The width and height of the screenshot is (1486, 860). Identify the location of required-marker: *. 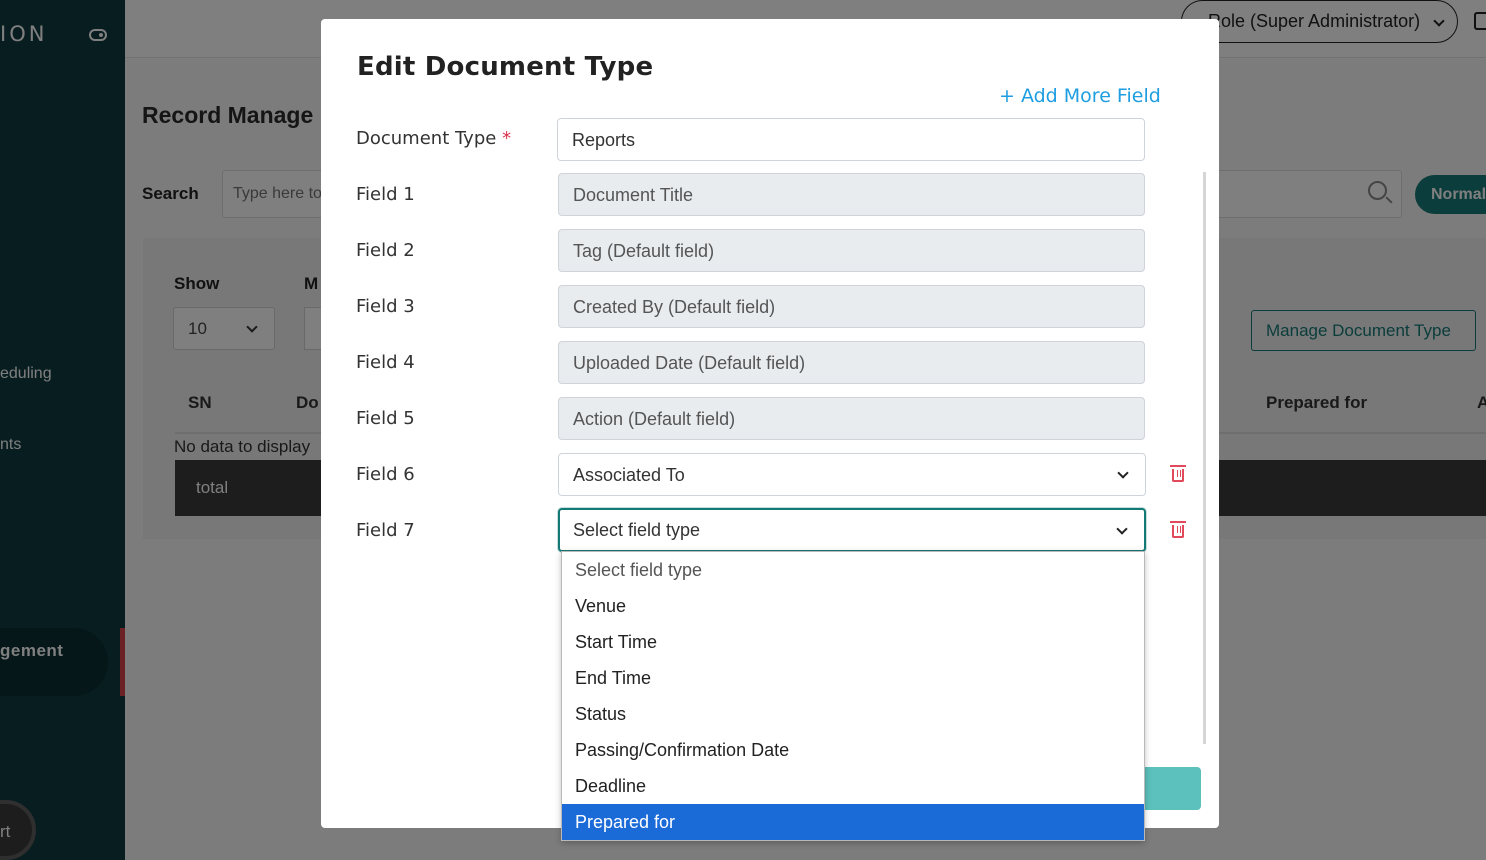
(507, 138).